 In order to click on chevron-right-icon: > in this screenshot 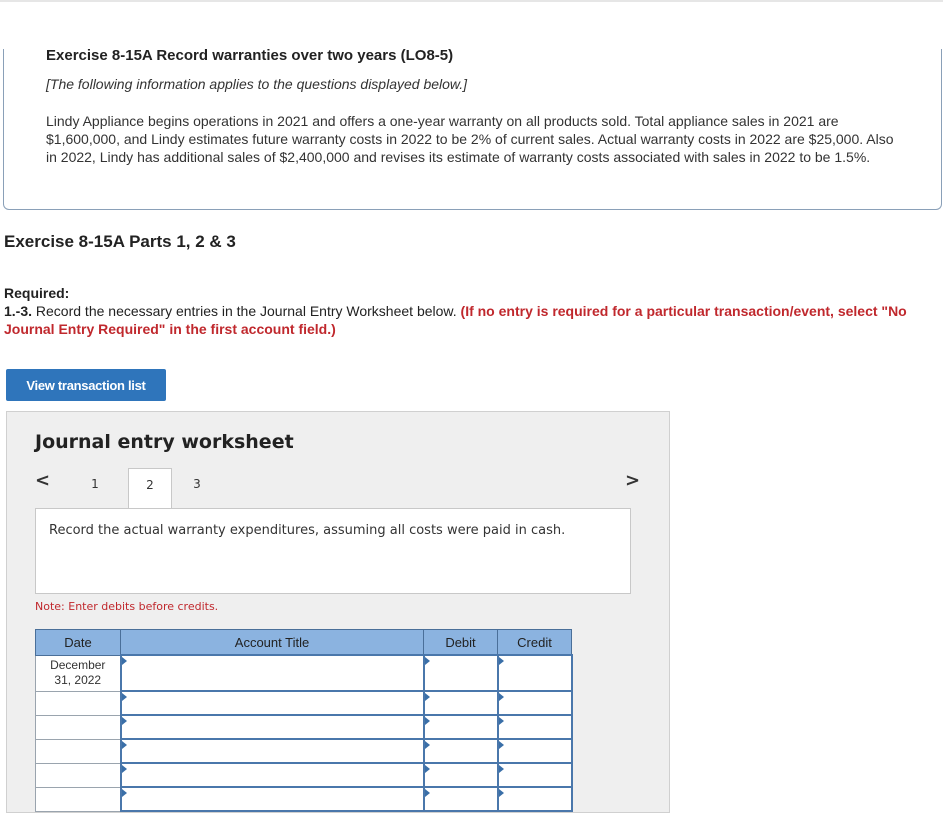, I will do `click(632, 480)`.